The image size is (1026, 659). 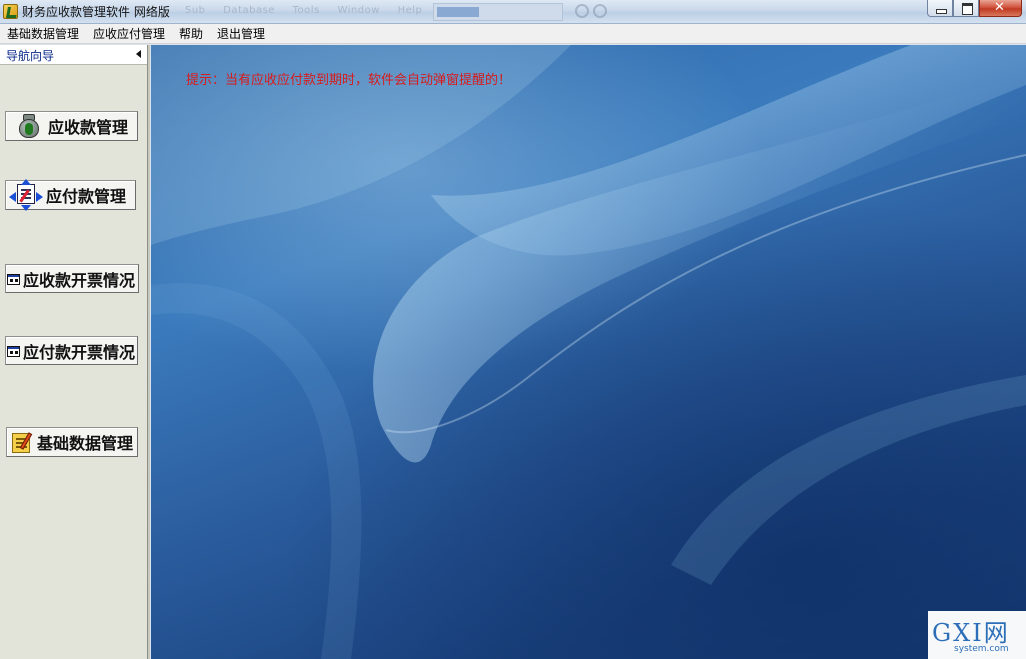 What do you see at coordinates (30, 126) in the screenshot?
I see `money-bag-icon` at bounding box center [30, 126].